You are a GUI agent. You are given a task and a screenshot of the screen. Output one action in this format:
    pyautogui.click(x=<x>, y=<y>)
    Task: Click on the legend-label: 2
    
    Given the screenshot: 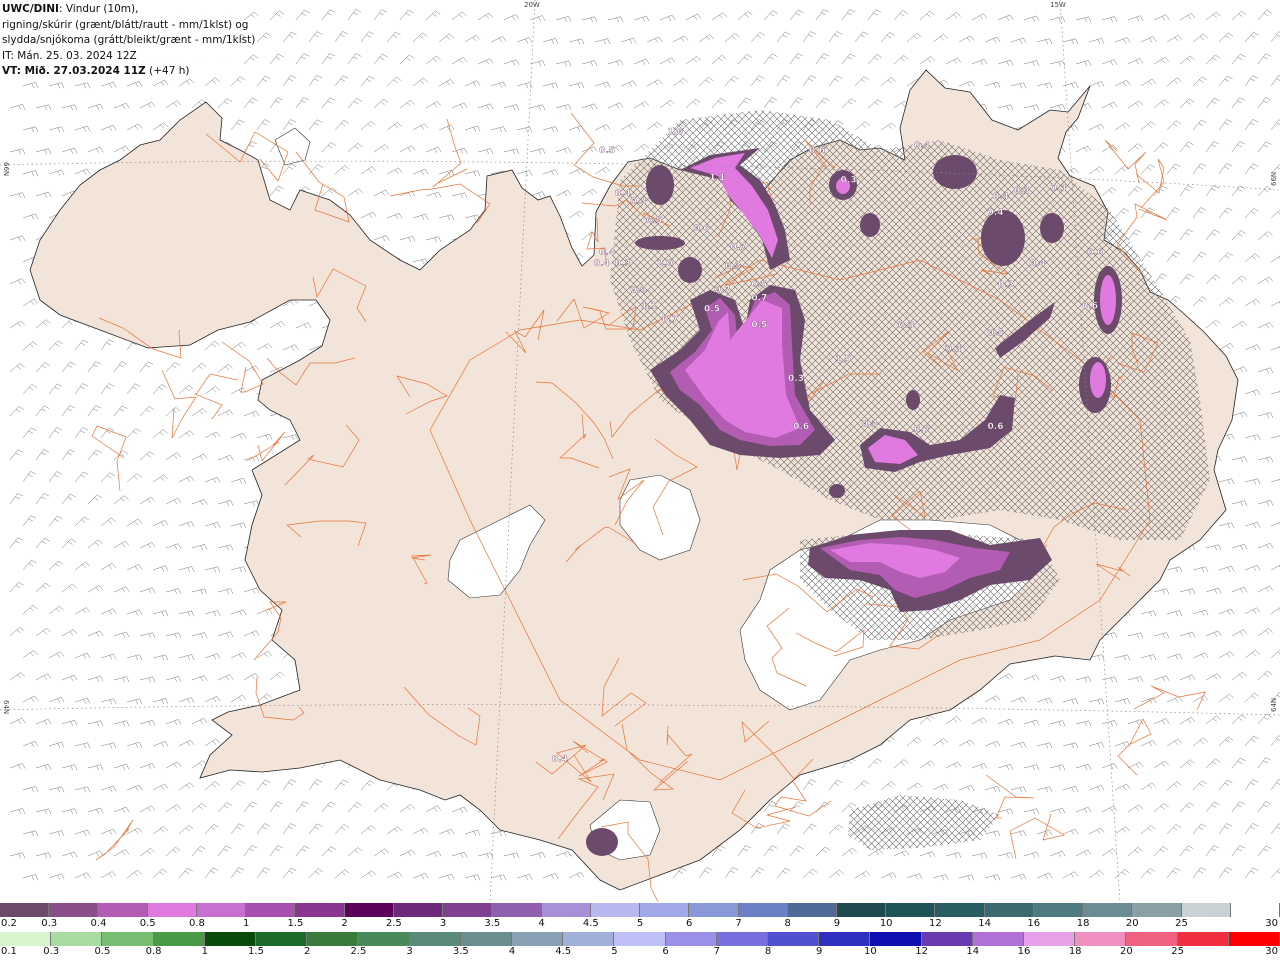 What is the action you would take?
    pyautogui.click(x=344, y=923)
    